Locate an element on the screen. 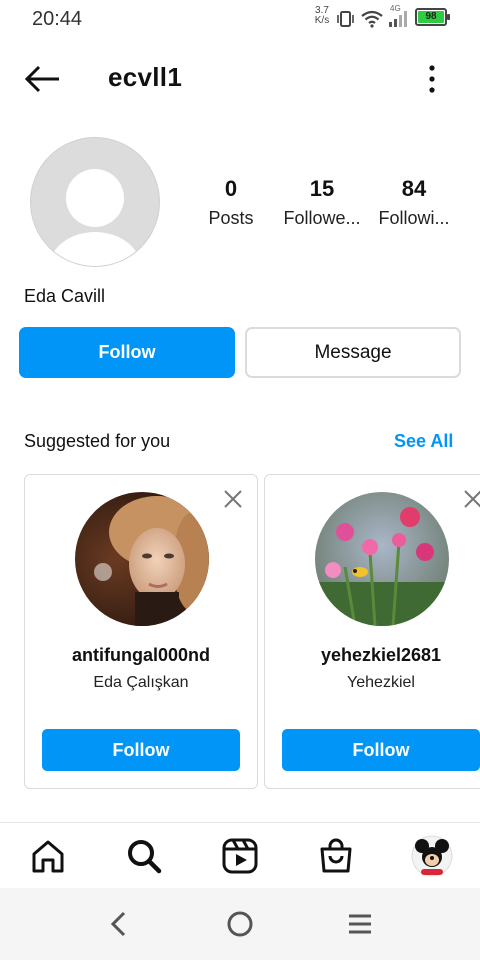  status-bar: 20:44 3.7 K/s 4G 98 is located at coordinates (240, 19).